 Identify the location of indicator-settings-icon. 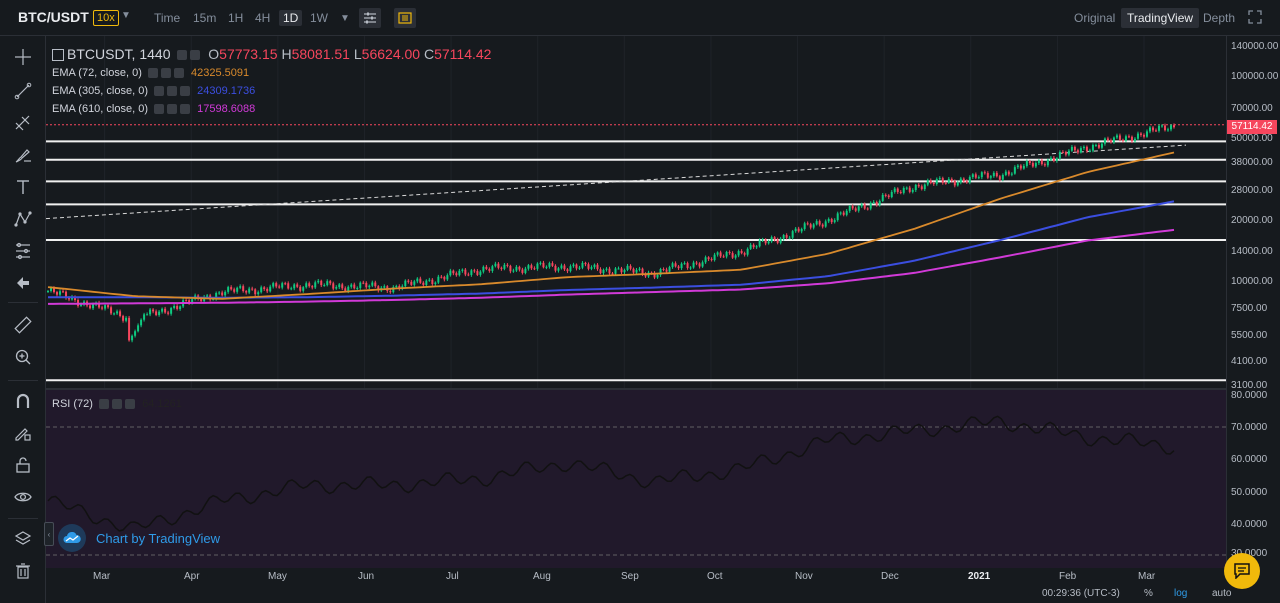
(370, 18).